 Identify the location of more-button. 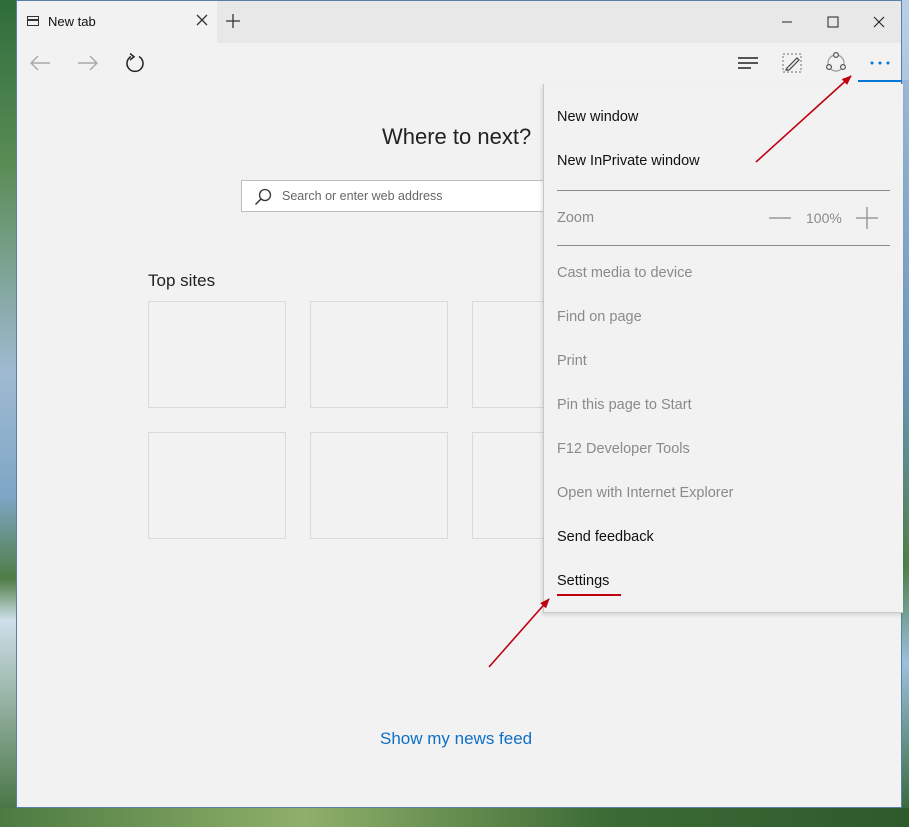
(880, 63).